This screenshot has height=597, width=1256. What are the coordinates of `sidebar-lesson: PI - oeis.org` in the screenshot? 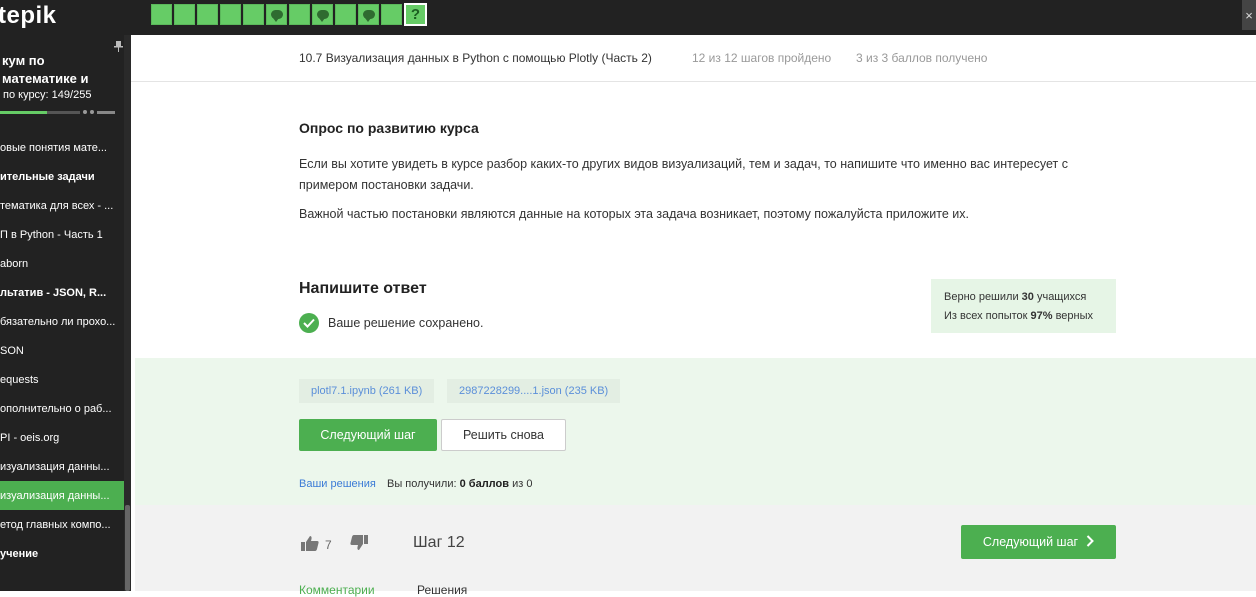 It's located at (62, 437).